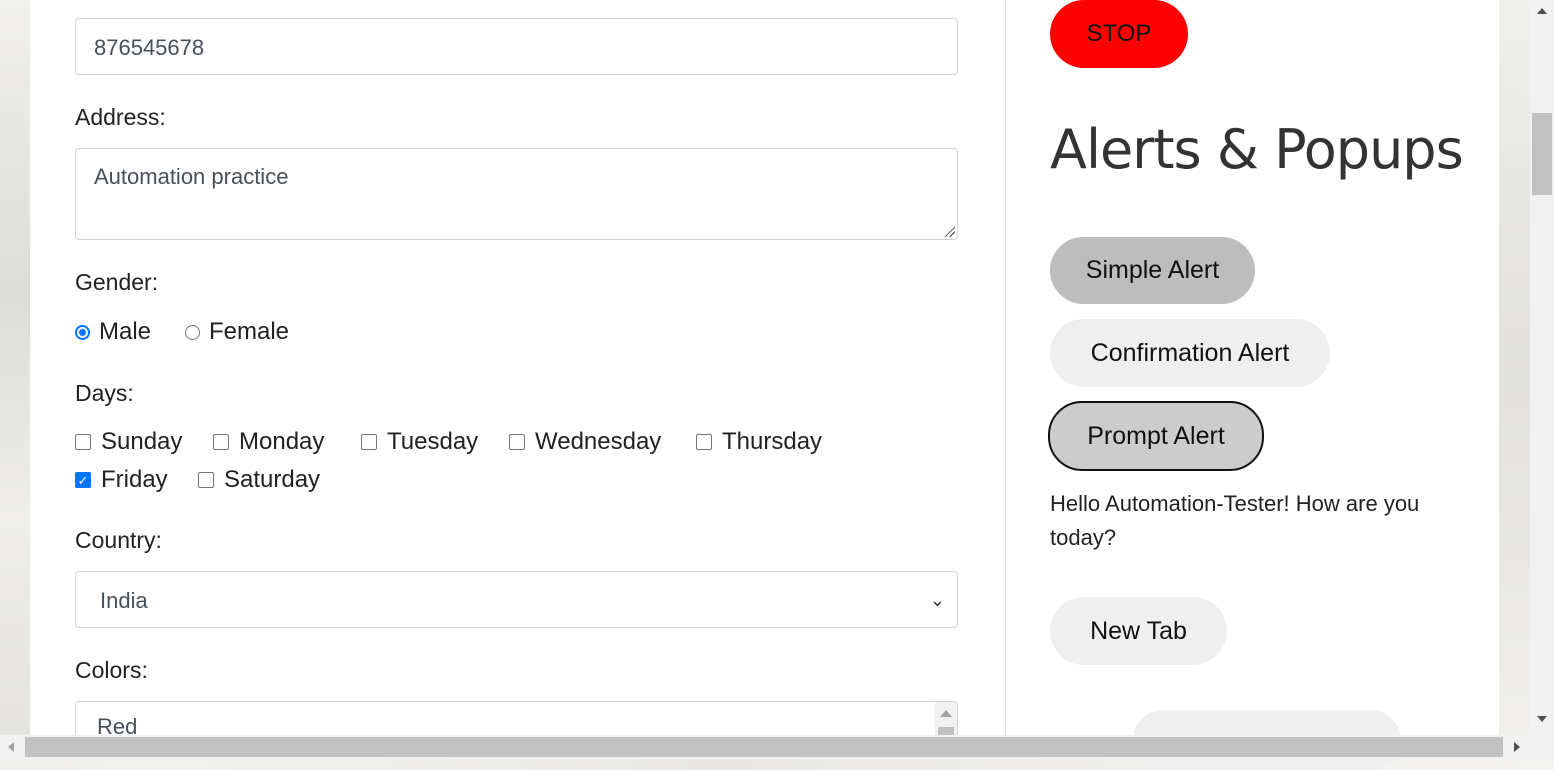 The width and height of the screenshot is (1554, 770). I want to click on day-thursday: Thursday, so click(759, 442).